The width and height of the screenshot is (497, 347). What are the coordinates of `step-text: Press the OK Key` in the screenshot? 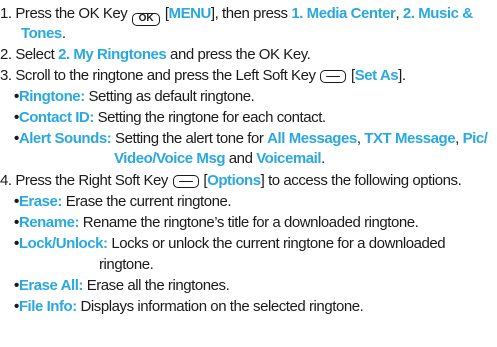 It's located at (71, 13).